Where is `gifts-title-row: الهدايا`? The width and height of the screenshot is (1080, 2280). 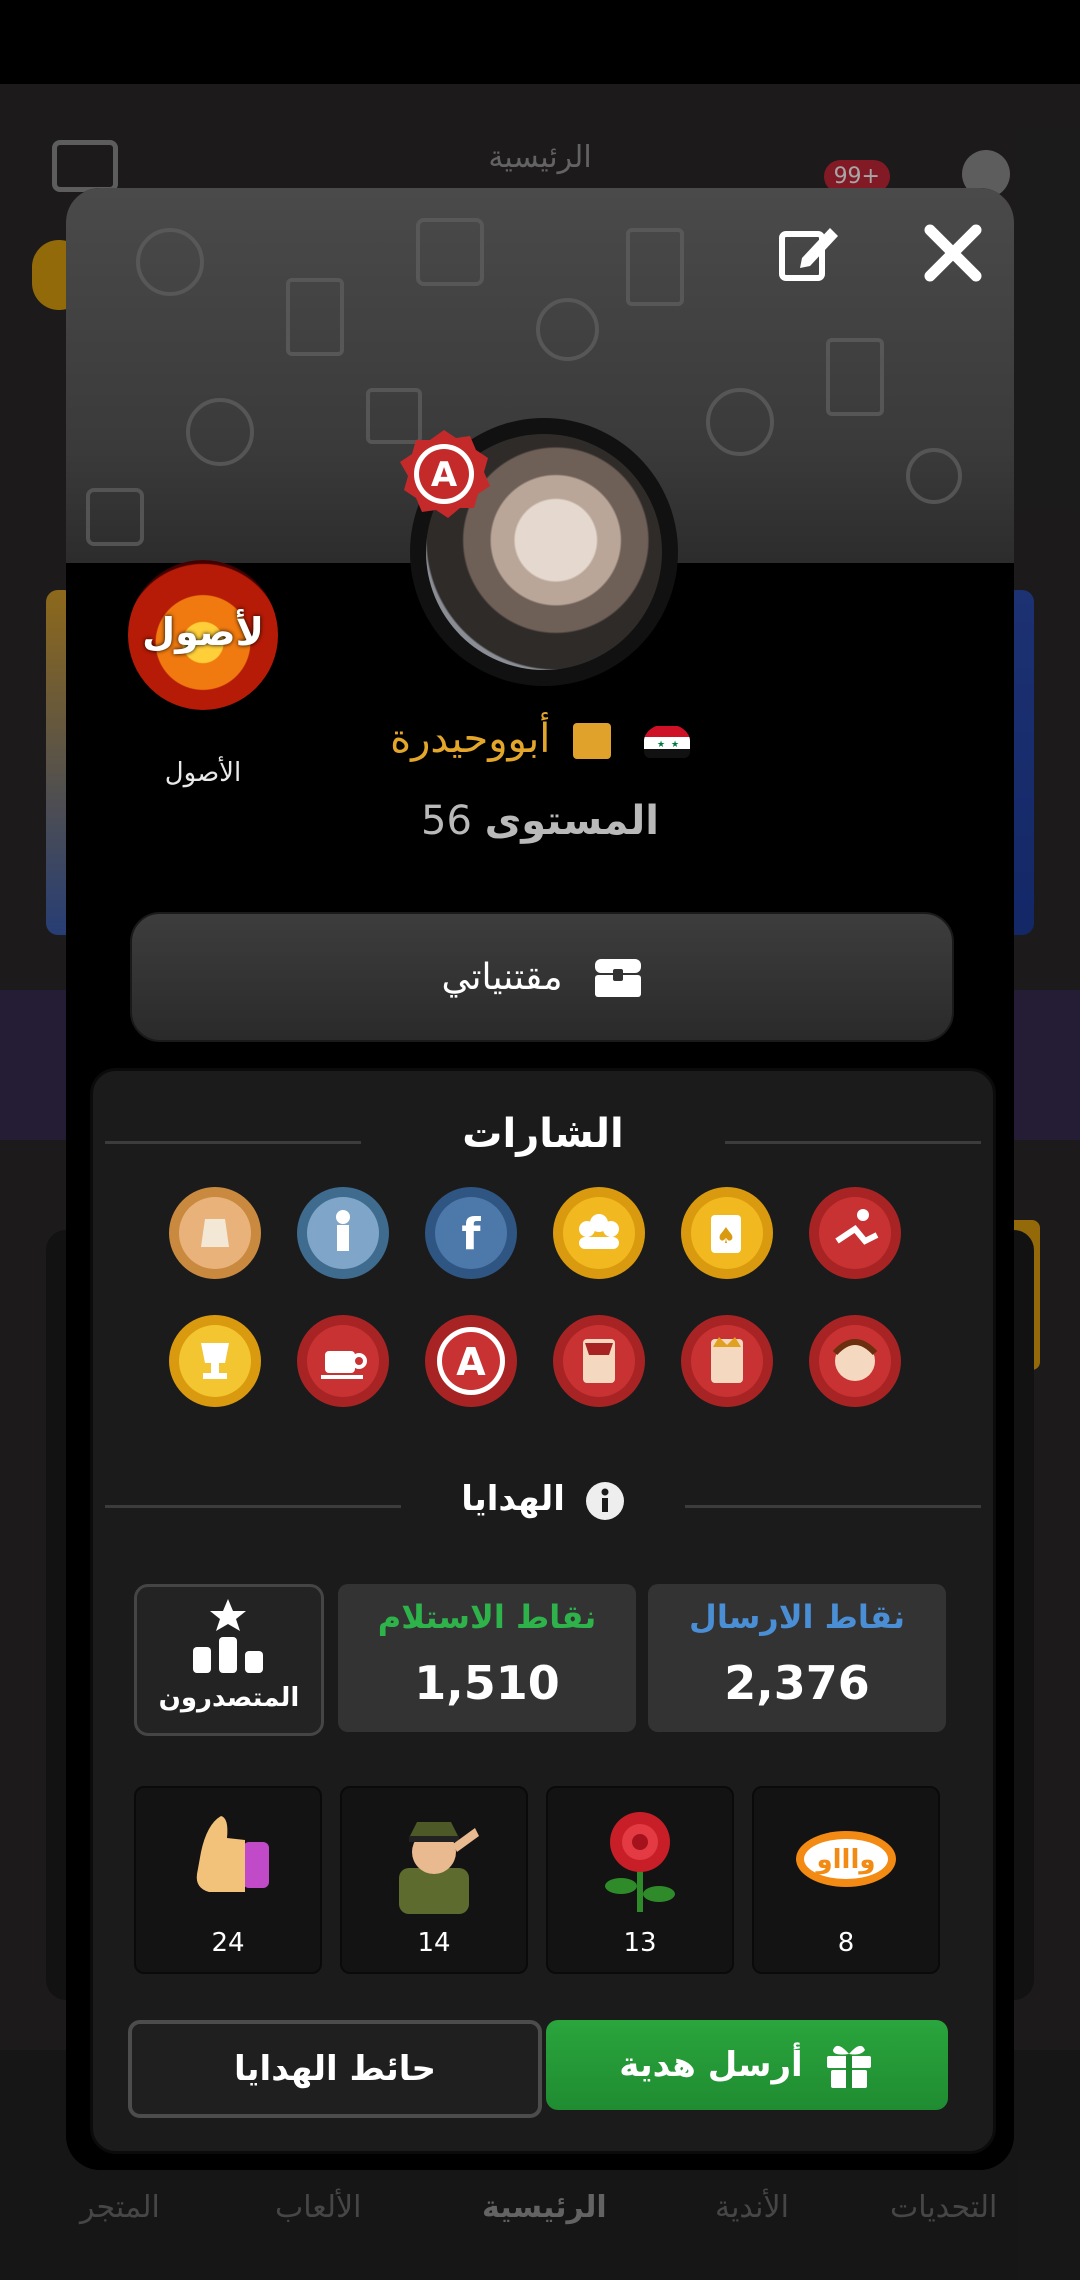
gifts-title-row: الهدايا is located at coordinates (543, 1500).